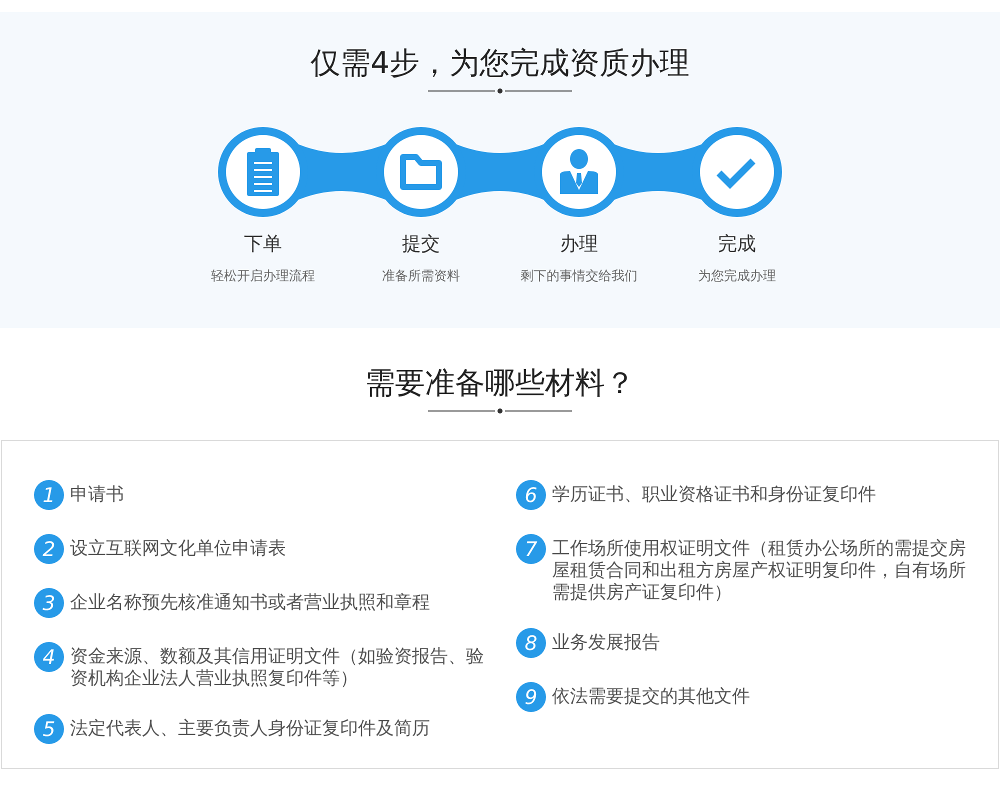 Image resolution: width=1000 pixels, height=809 pixels. What do you see at coordinates (178, 549) in the screenshot?
I see `material-text: 设立互联网文化单位申请表` at bounding box center [178, 549].